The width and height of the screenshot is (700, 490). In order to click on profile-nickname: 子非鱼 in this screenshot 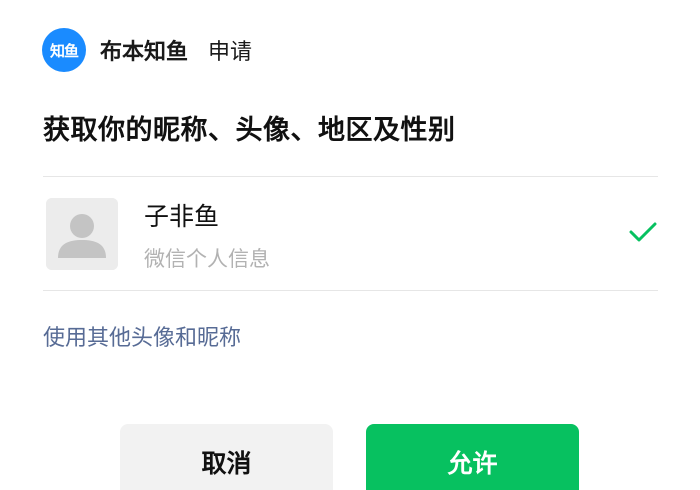, I will do `click(182, 216)`.